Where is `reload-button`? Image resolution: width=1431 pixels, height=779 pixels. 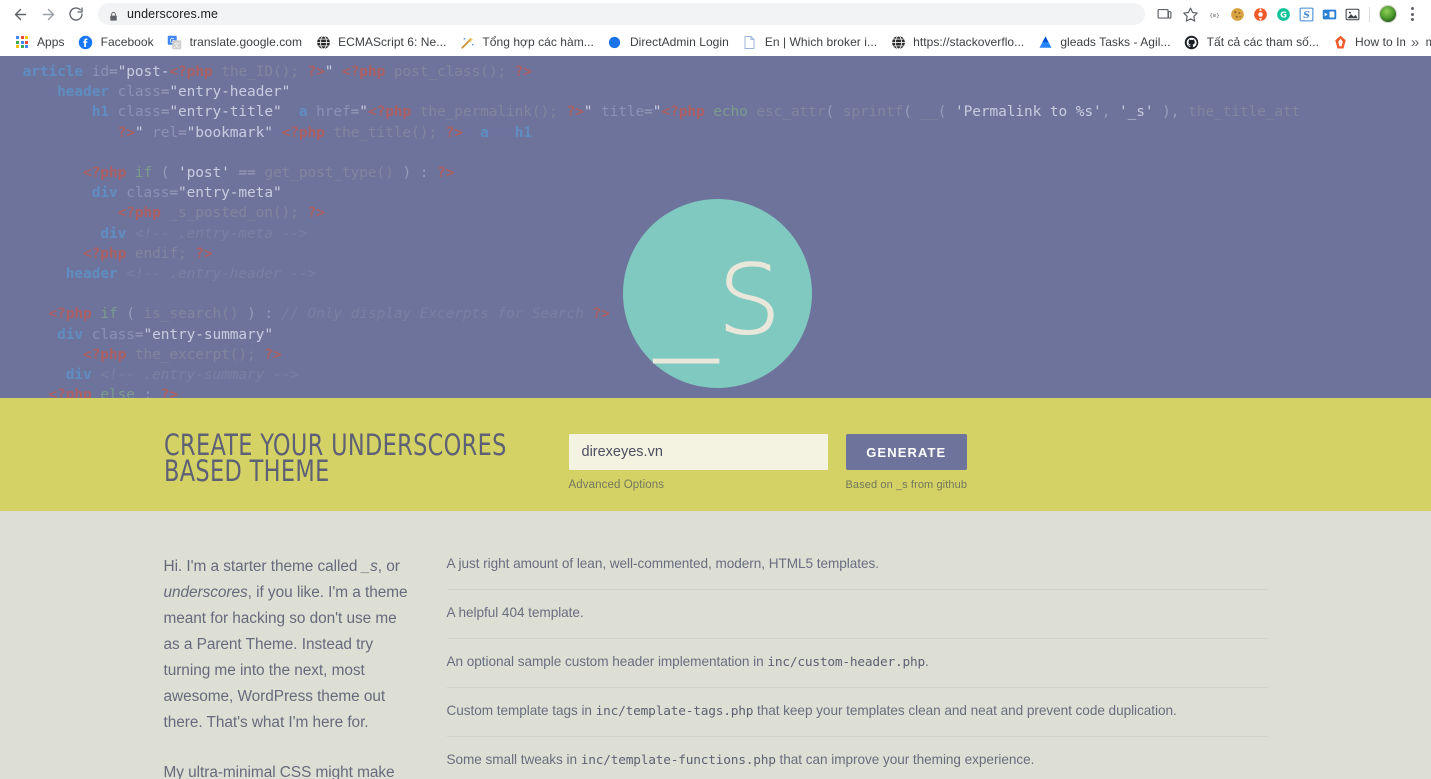
reload-button is located at coordinates (76, 14).